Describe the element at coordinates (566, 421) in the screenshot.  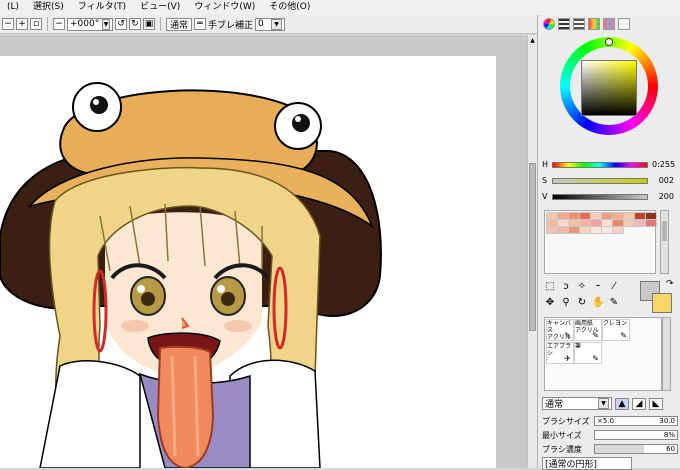
I see `brush-size-label: ブラシサイズ` at that location.